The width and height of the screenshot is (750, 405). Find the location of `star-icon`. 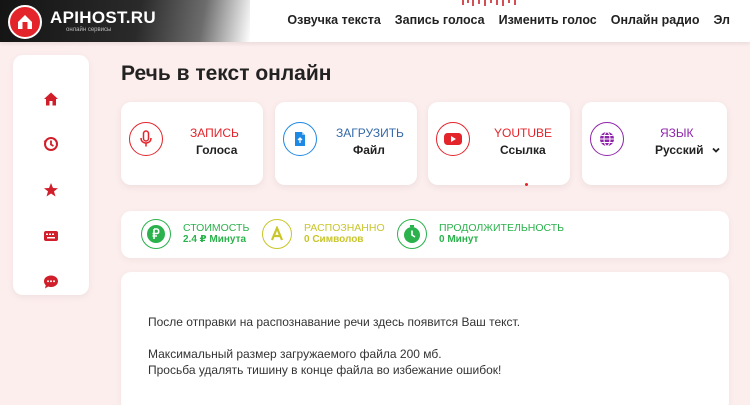

star-icon is located at coordinates (51, 190).